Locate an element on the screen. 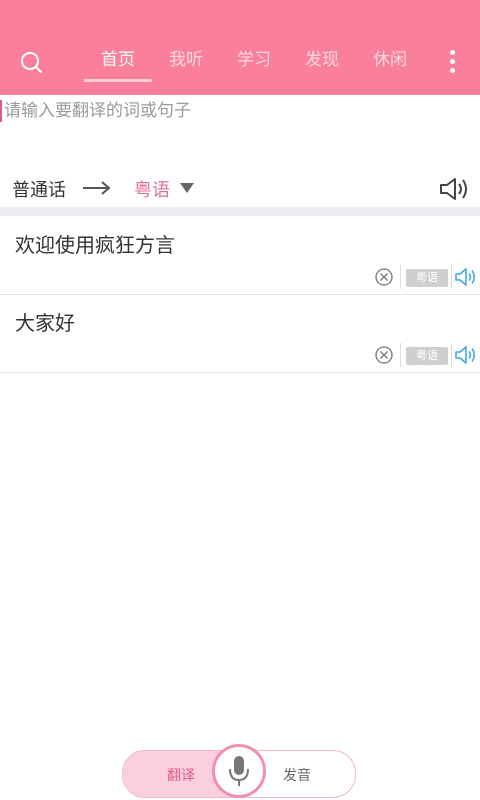 The image size is (480, 800). microphone-icon is located at coordinates (239, 771).